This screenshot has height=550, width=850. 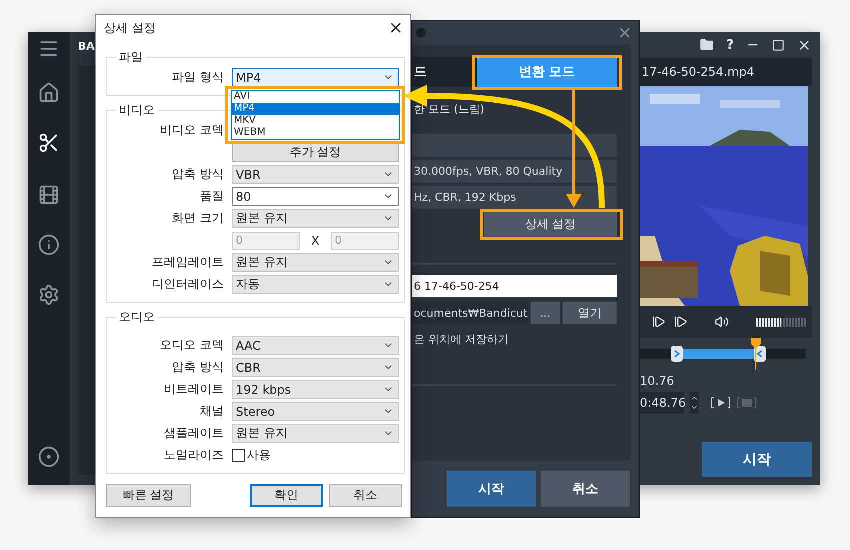 What do you see at coordinates (315, 109) in the screenshot?
I see `dropdown-option: MP4` at bounding box center [315, 109].